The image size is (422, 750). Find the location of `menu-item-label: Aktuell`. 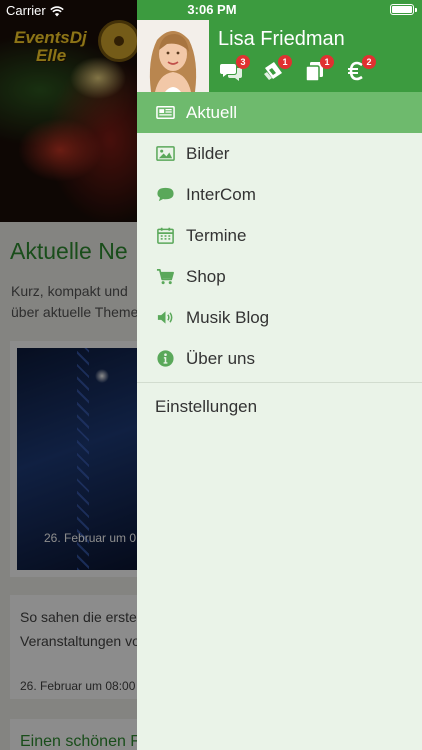

menu-item-label: Aktuell is located at coordinates (212, 112).